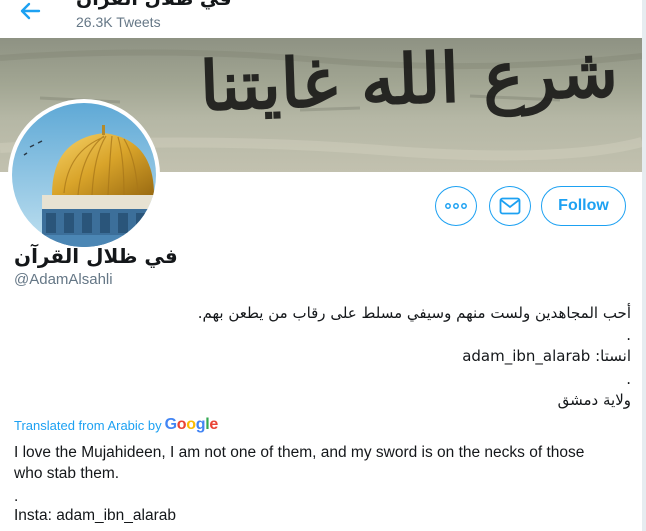 This screenshot has width=646, height=531. Describe the element at coordinates (88, 425) in the screenshot. I see `translated-prefix: Translated from Arabic by` at that location.